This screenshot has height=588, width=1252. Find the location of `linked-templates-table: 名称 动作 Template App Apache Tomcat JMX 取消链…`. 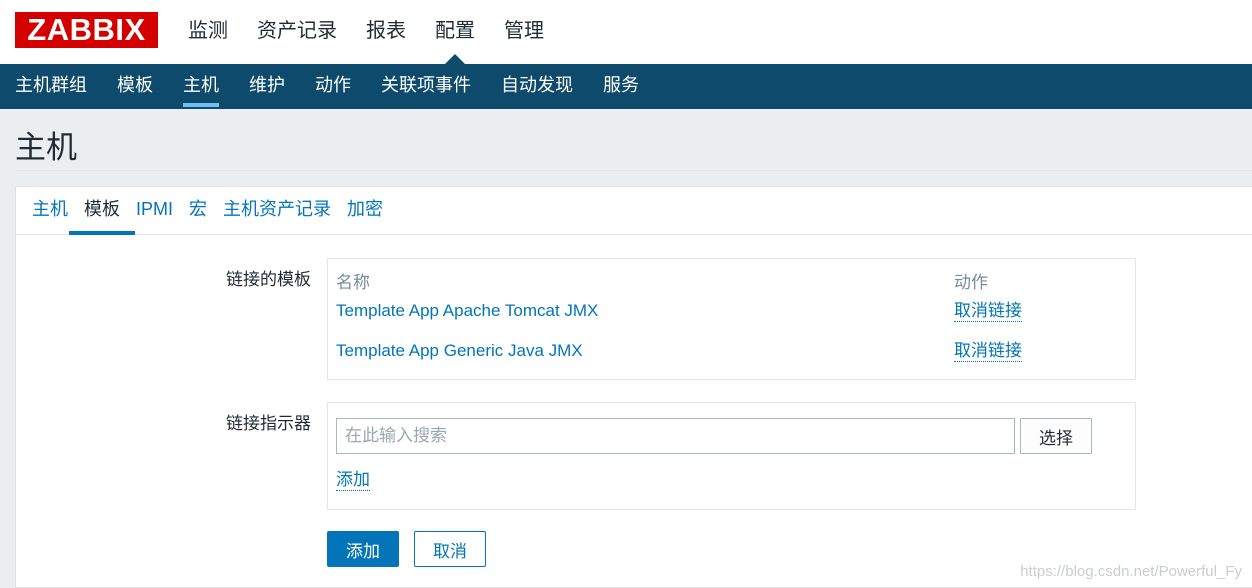

linked-templates-table: 名称 动作 Template App Apache Tomcat JMX 取消链… is located at coordinates (731, 319).